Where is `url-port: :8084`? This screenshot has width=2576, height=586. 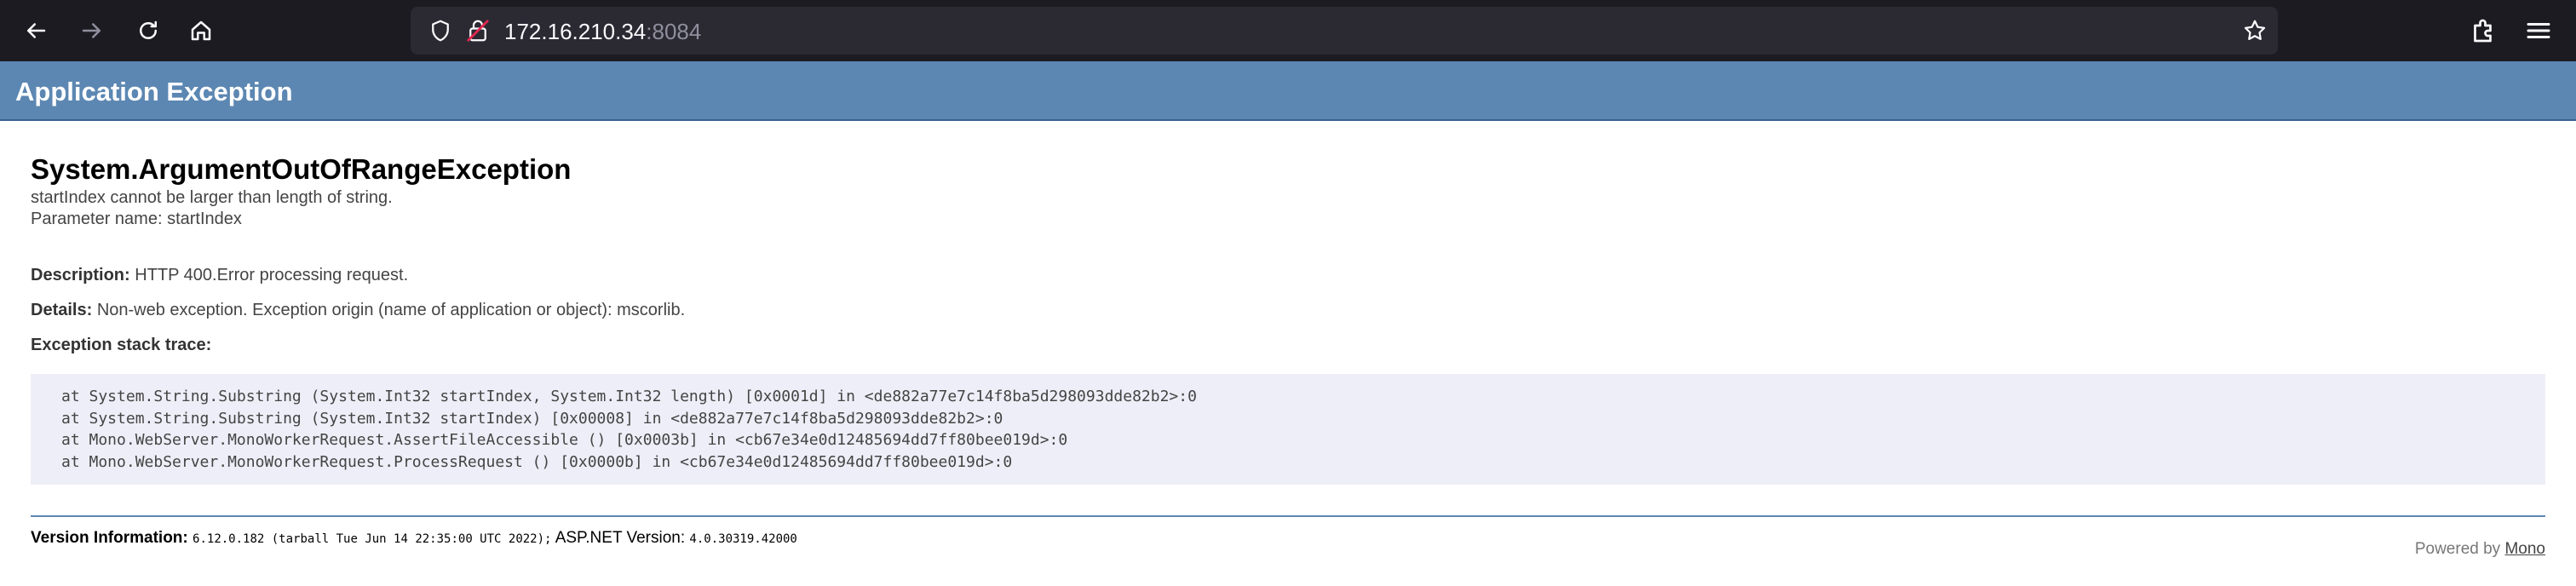
url-port: :8084 is located at coordinates (674, 31).